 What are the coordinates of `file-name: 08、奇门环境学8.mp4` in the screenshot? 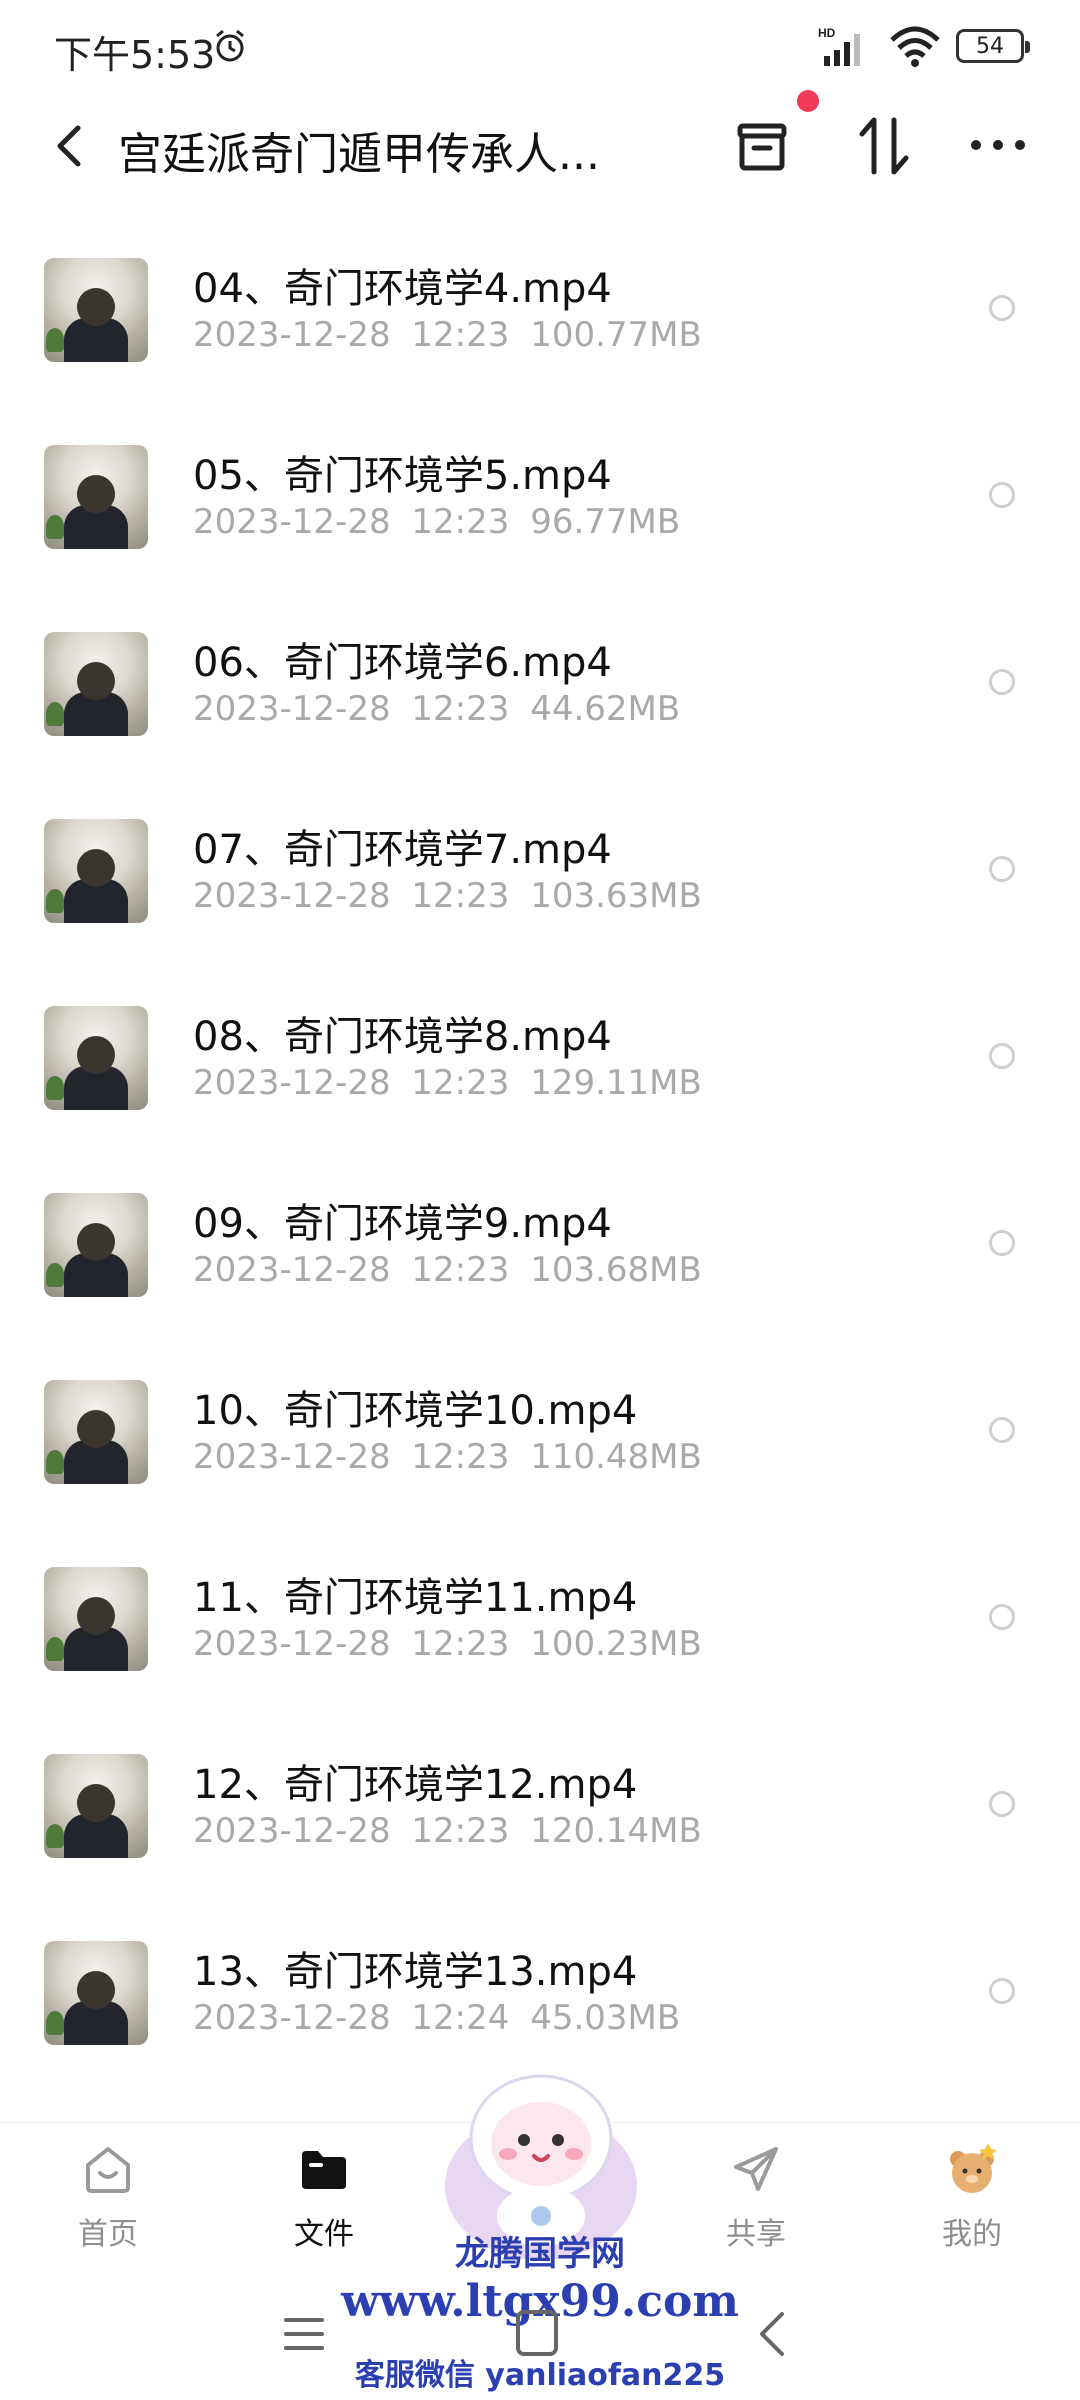 It's located at (402, 1037).